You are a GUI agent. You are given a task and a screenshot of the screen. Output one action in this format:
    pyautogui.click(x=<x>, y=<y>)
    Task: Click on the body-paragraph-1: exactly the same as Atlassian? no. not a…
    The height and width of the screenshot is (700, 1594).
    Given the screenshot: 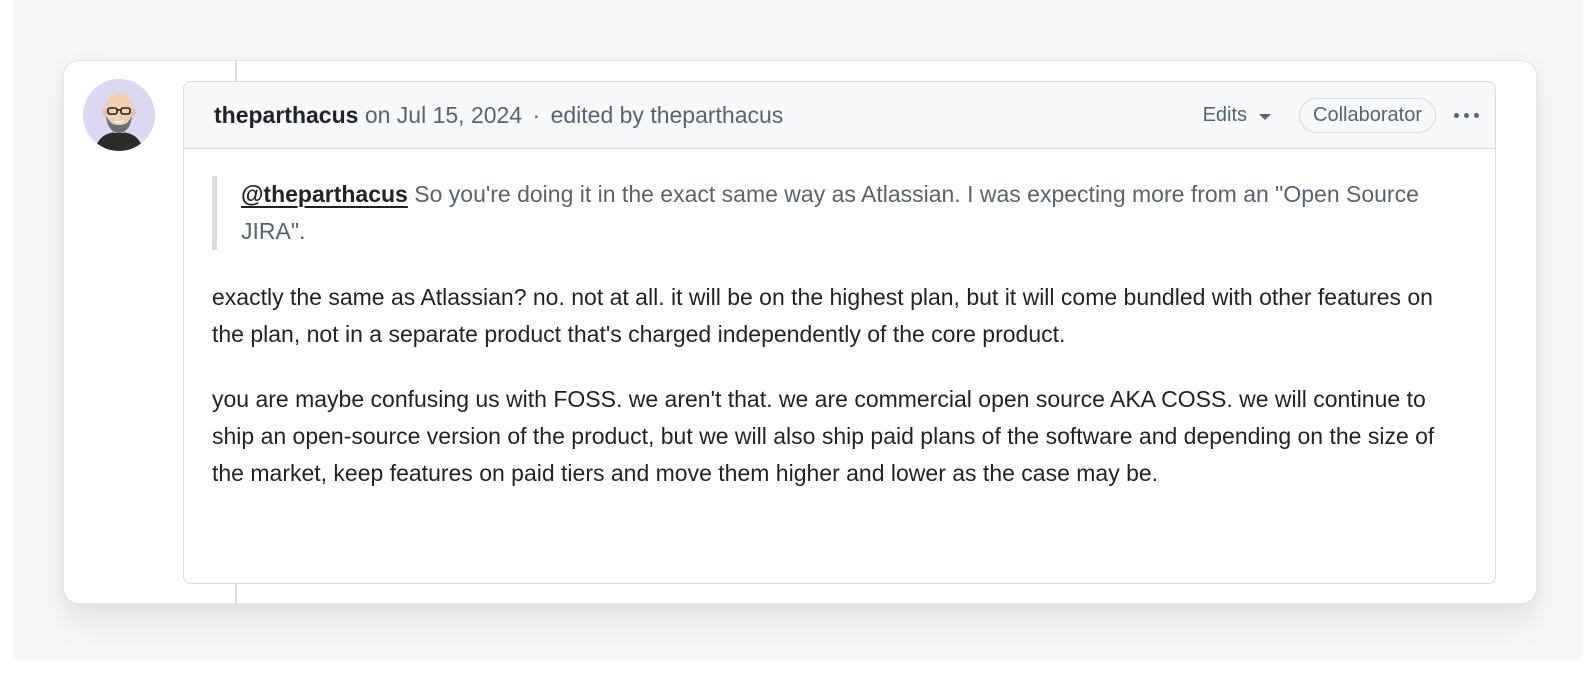 What is the action you would take?
    pyautogui.click(x=822, y=315)
    